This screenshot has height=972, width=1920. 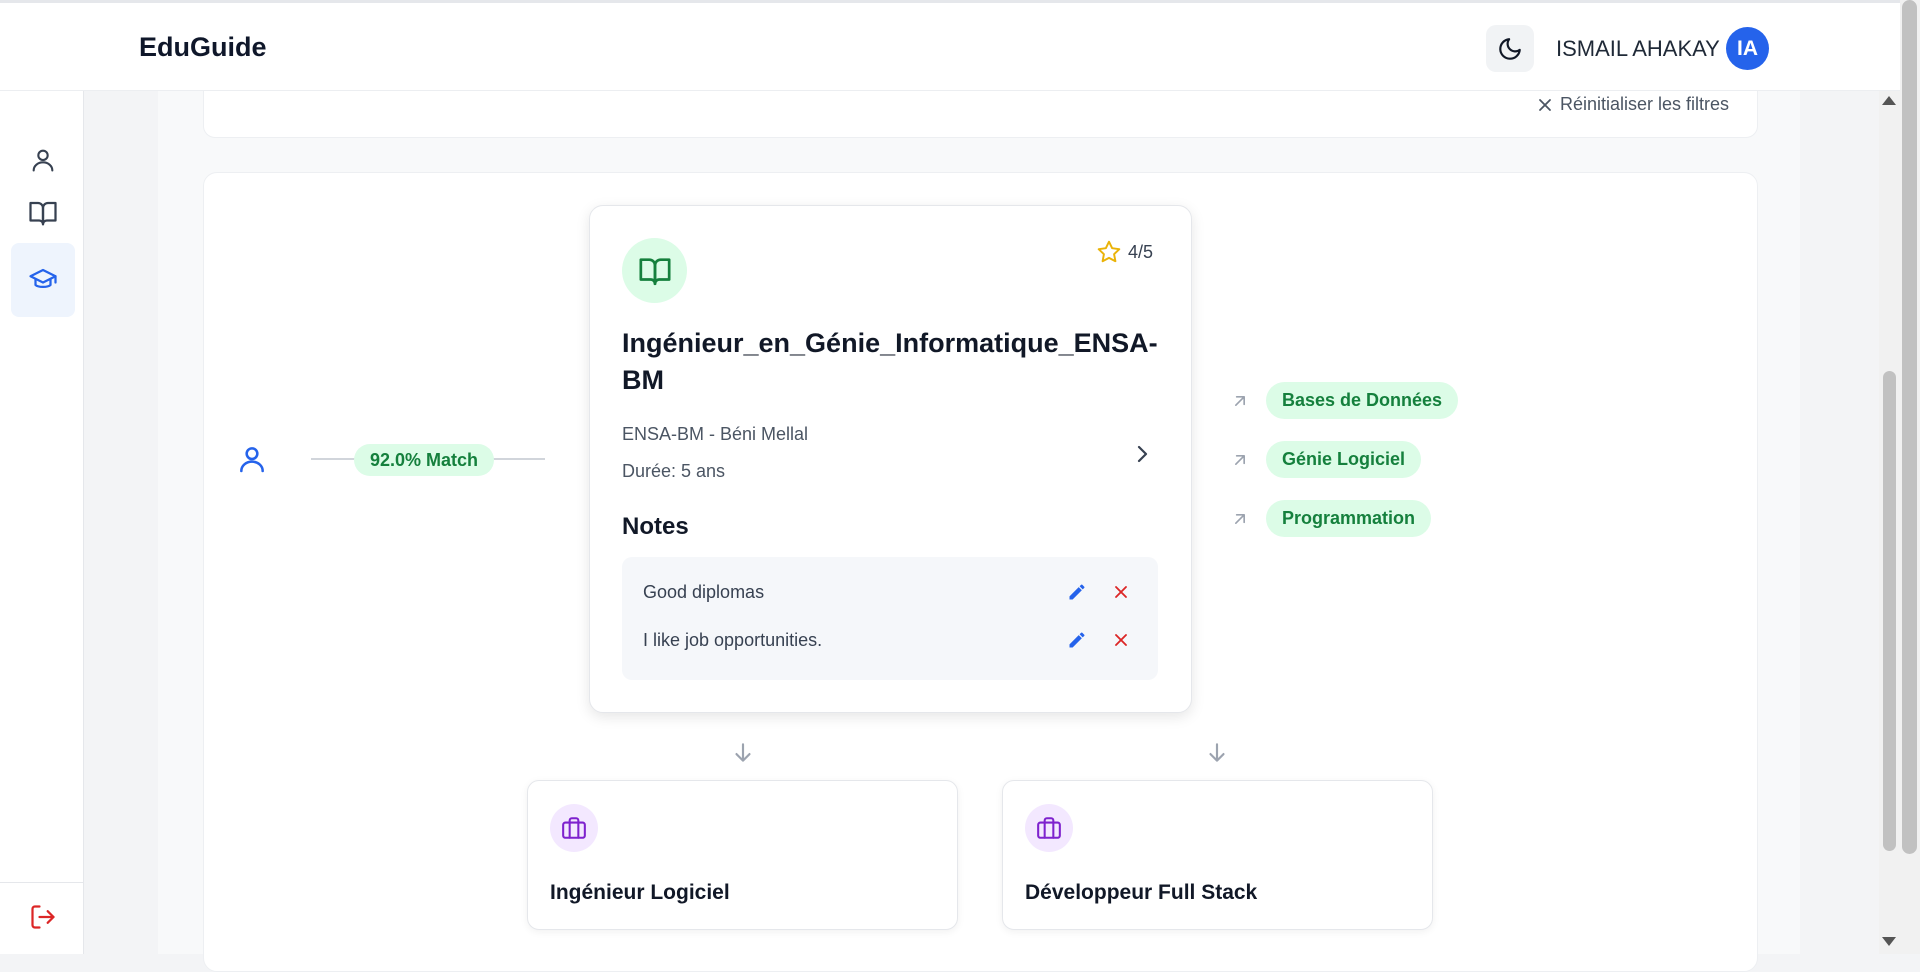 I want to click on content-scrollbar-thumb, so click(x=1889, y=611).